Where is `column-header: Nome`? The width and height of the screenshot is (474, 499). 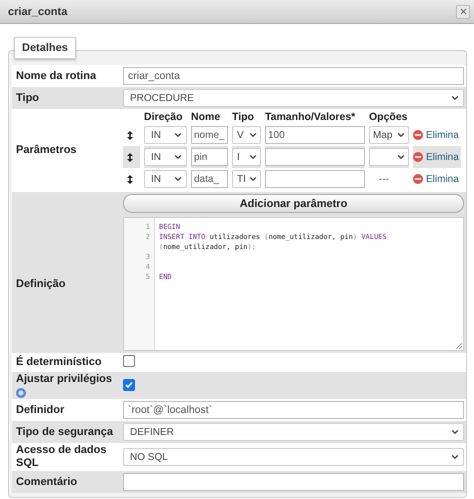 column-header: Nome is located at coordinates (206, 117).